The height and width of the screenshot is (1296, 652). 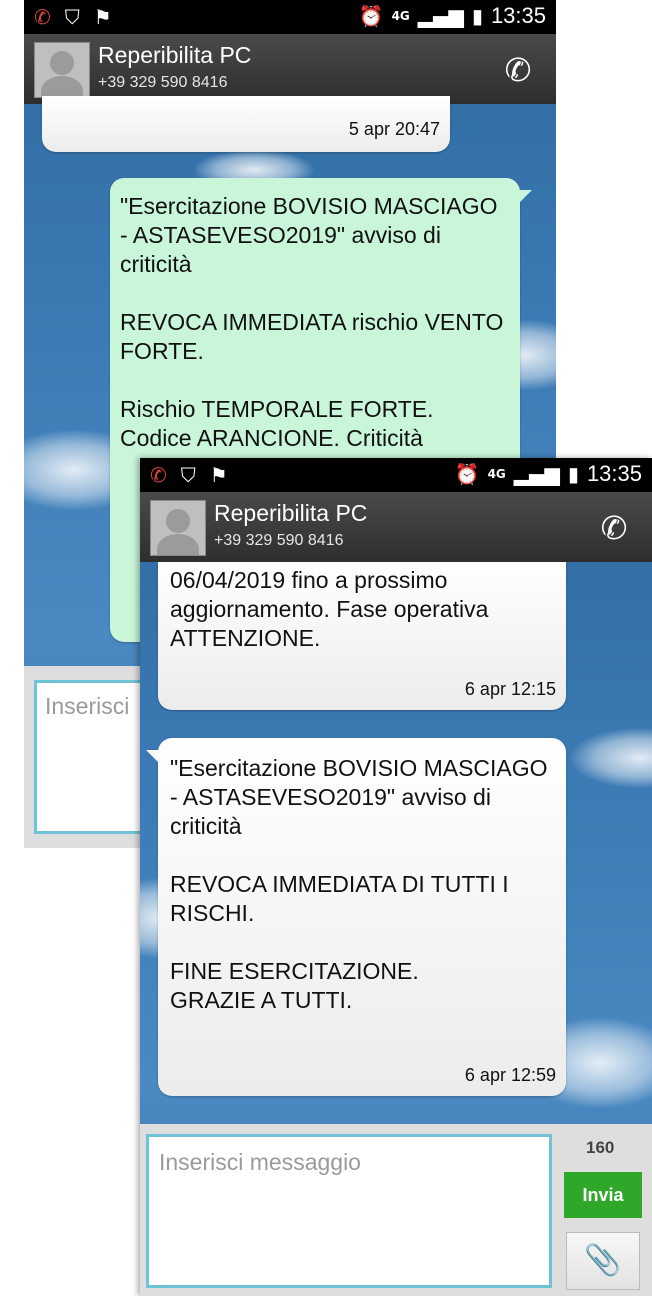 What do you see at coordinates (600, 1147) in the screenshot?
I see `char-counter: 160` at bounding box center [600, 1147].